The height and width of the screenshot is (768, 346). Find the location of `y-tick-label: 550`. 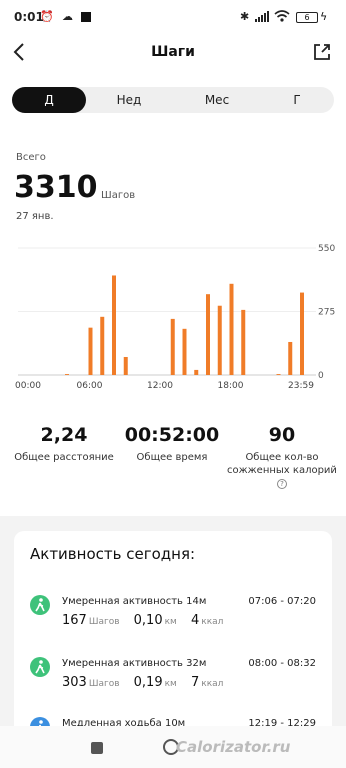

y-tick-label: 550 is located at coordinates (326, 249).